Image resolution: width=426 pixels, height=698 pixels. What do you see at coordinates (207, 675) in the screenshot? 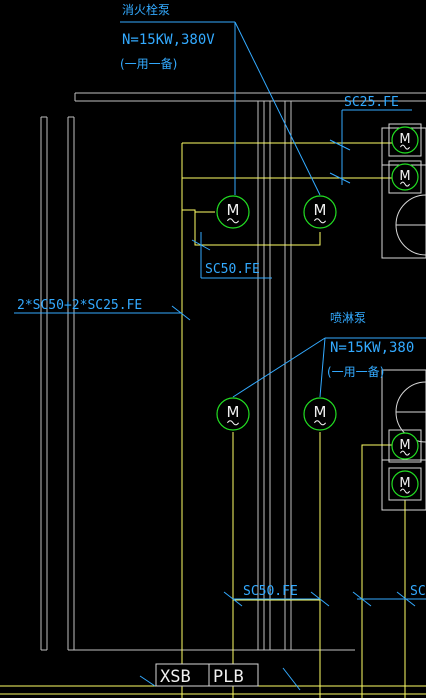
I see `panel-box: XSB PLB` at bounding box center [207, 675].